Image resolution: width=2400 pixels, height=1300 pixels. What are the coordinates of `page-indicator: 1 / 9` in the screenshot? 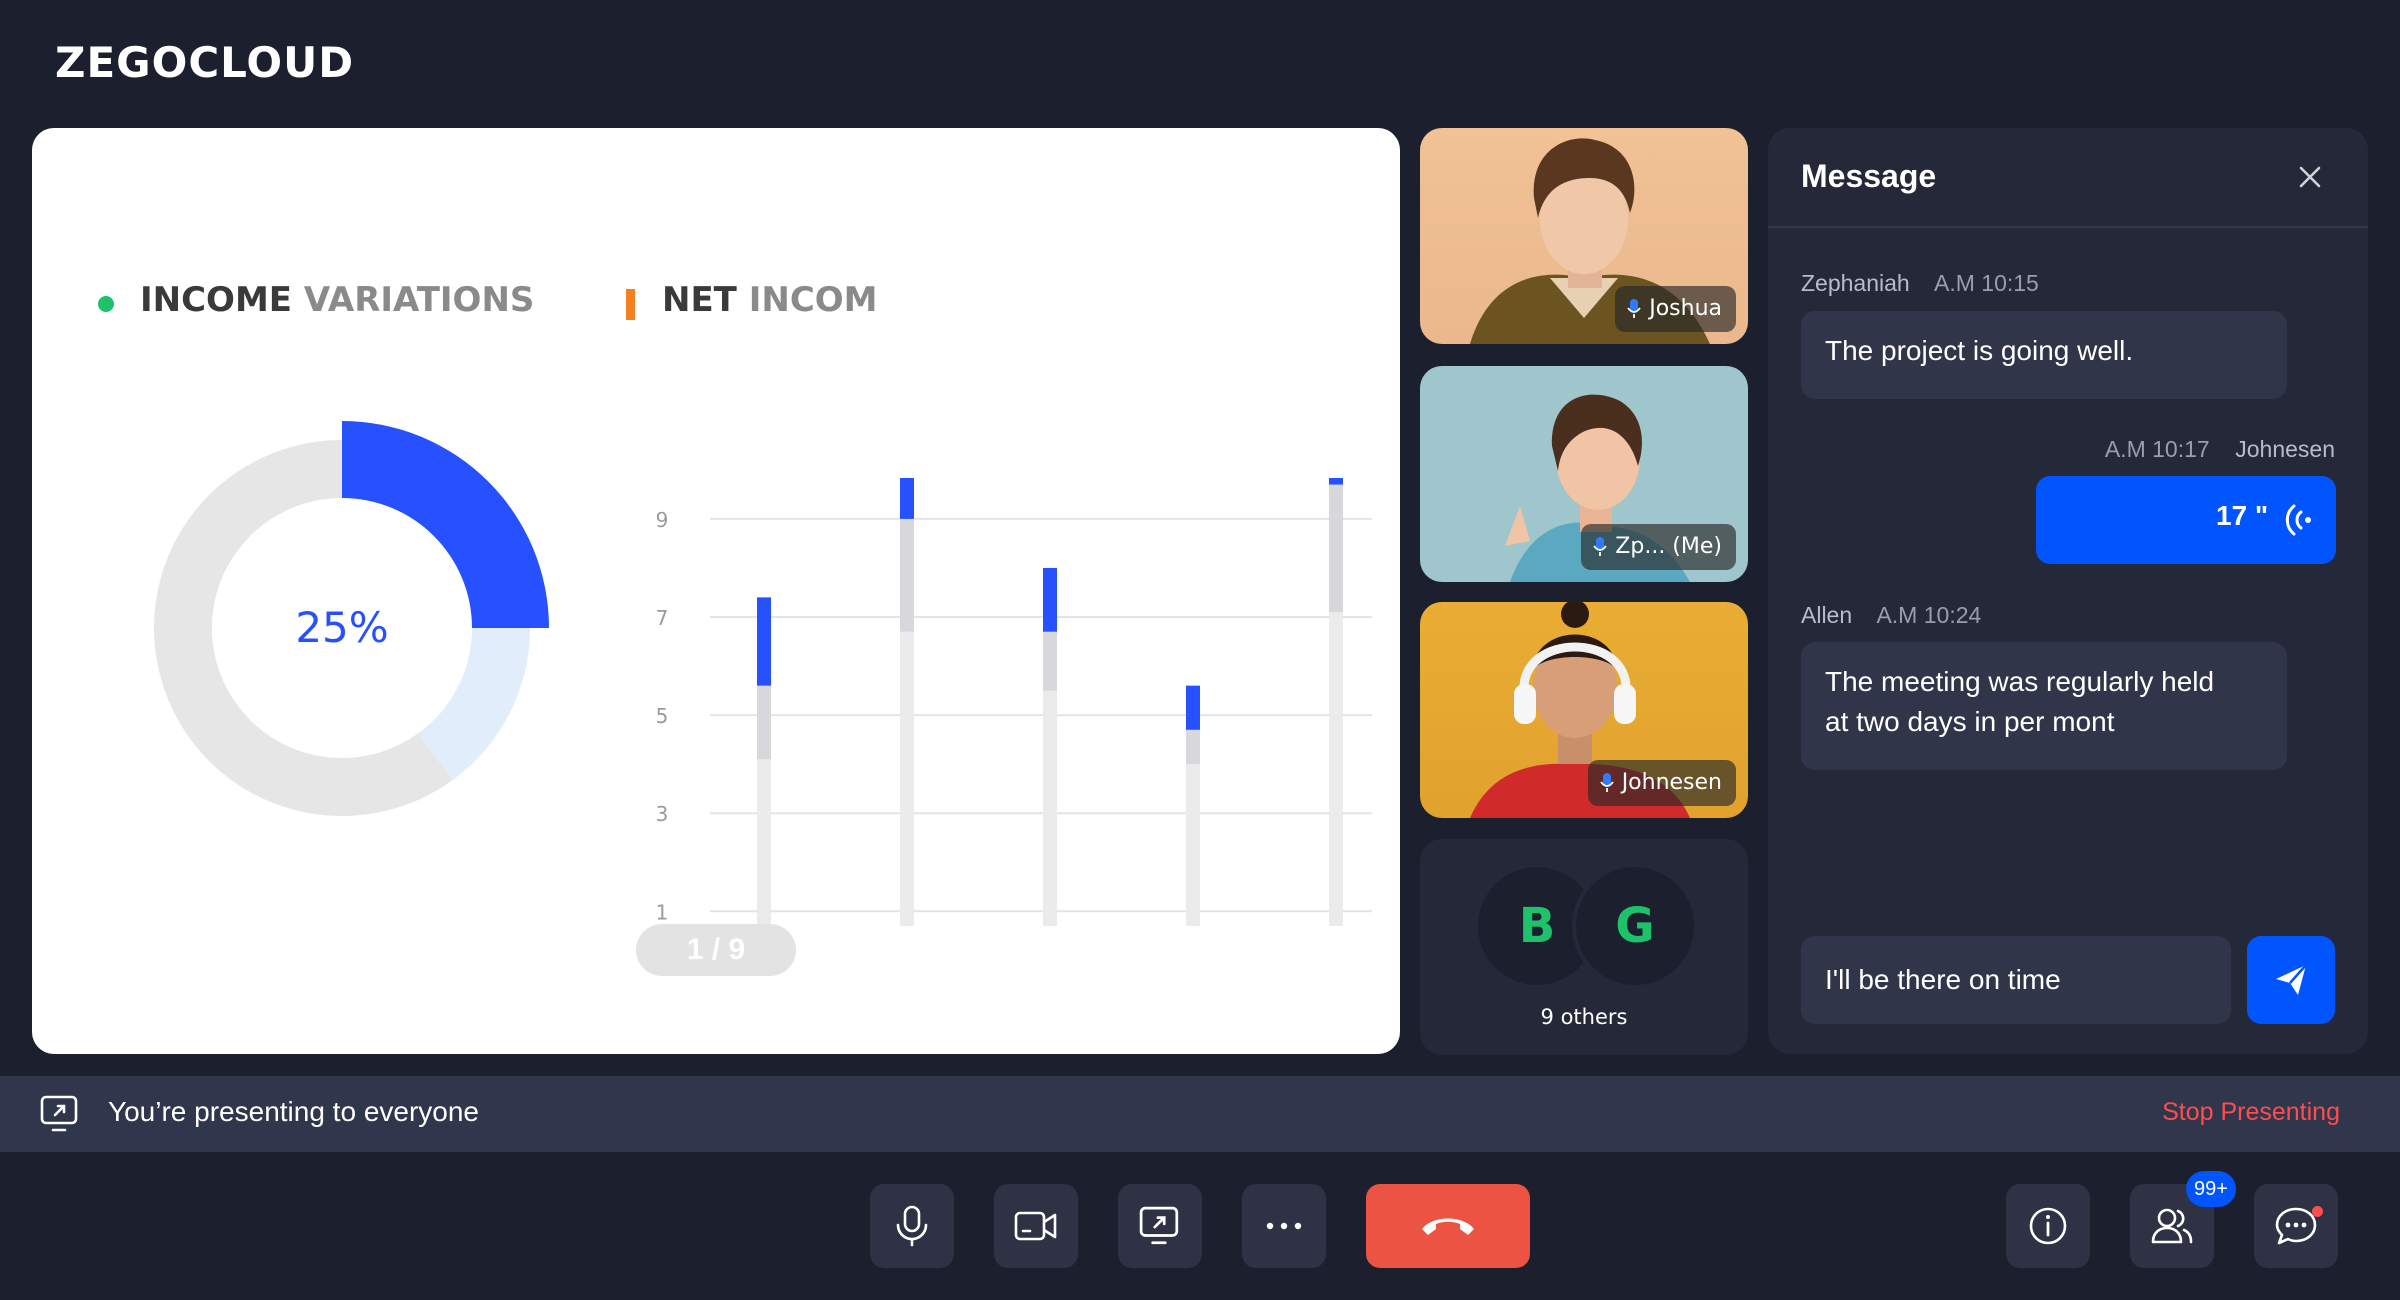 It's located at (716, 950).